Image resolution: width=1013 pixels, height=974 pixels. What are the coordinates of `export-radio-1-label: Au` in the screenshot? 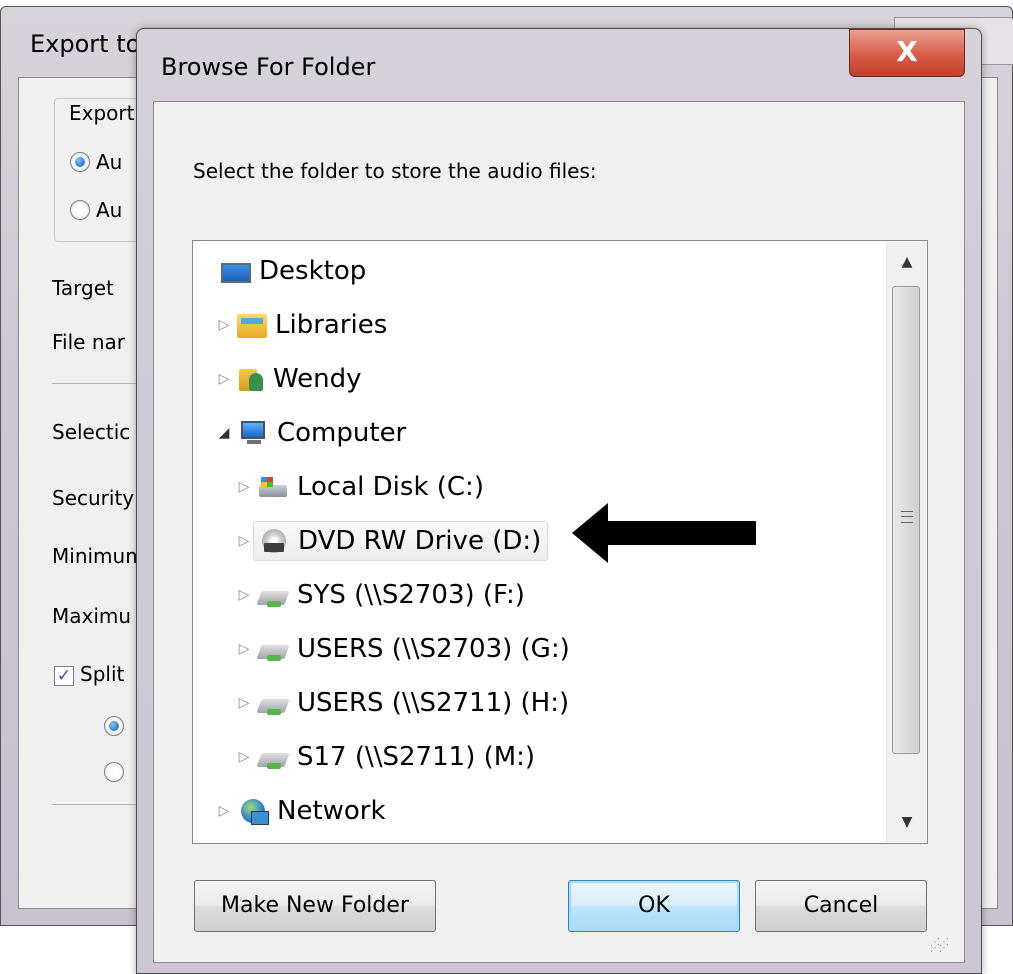 It's located at (109, 162).